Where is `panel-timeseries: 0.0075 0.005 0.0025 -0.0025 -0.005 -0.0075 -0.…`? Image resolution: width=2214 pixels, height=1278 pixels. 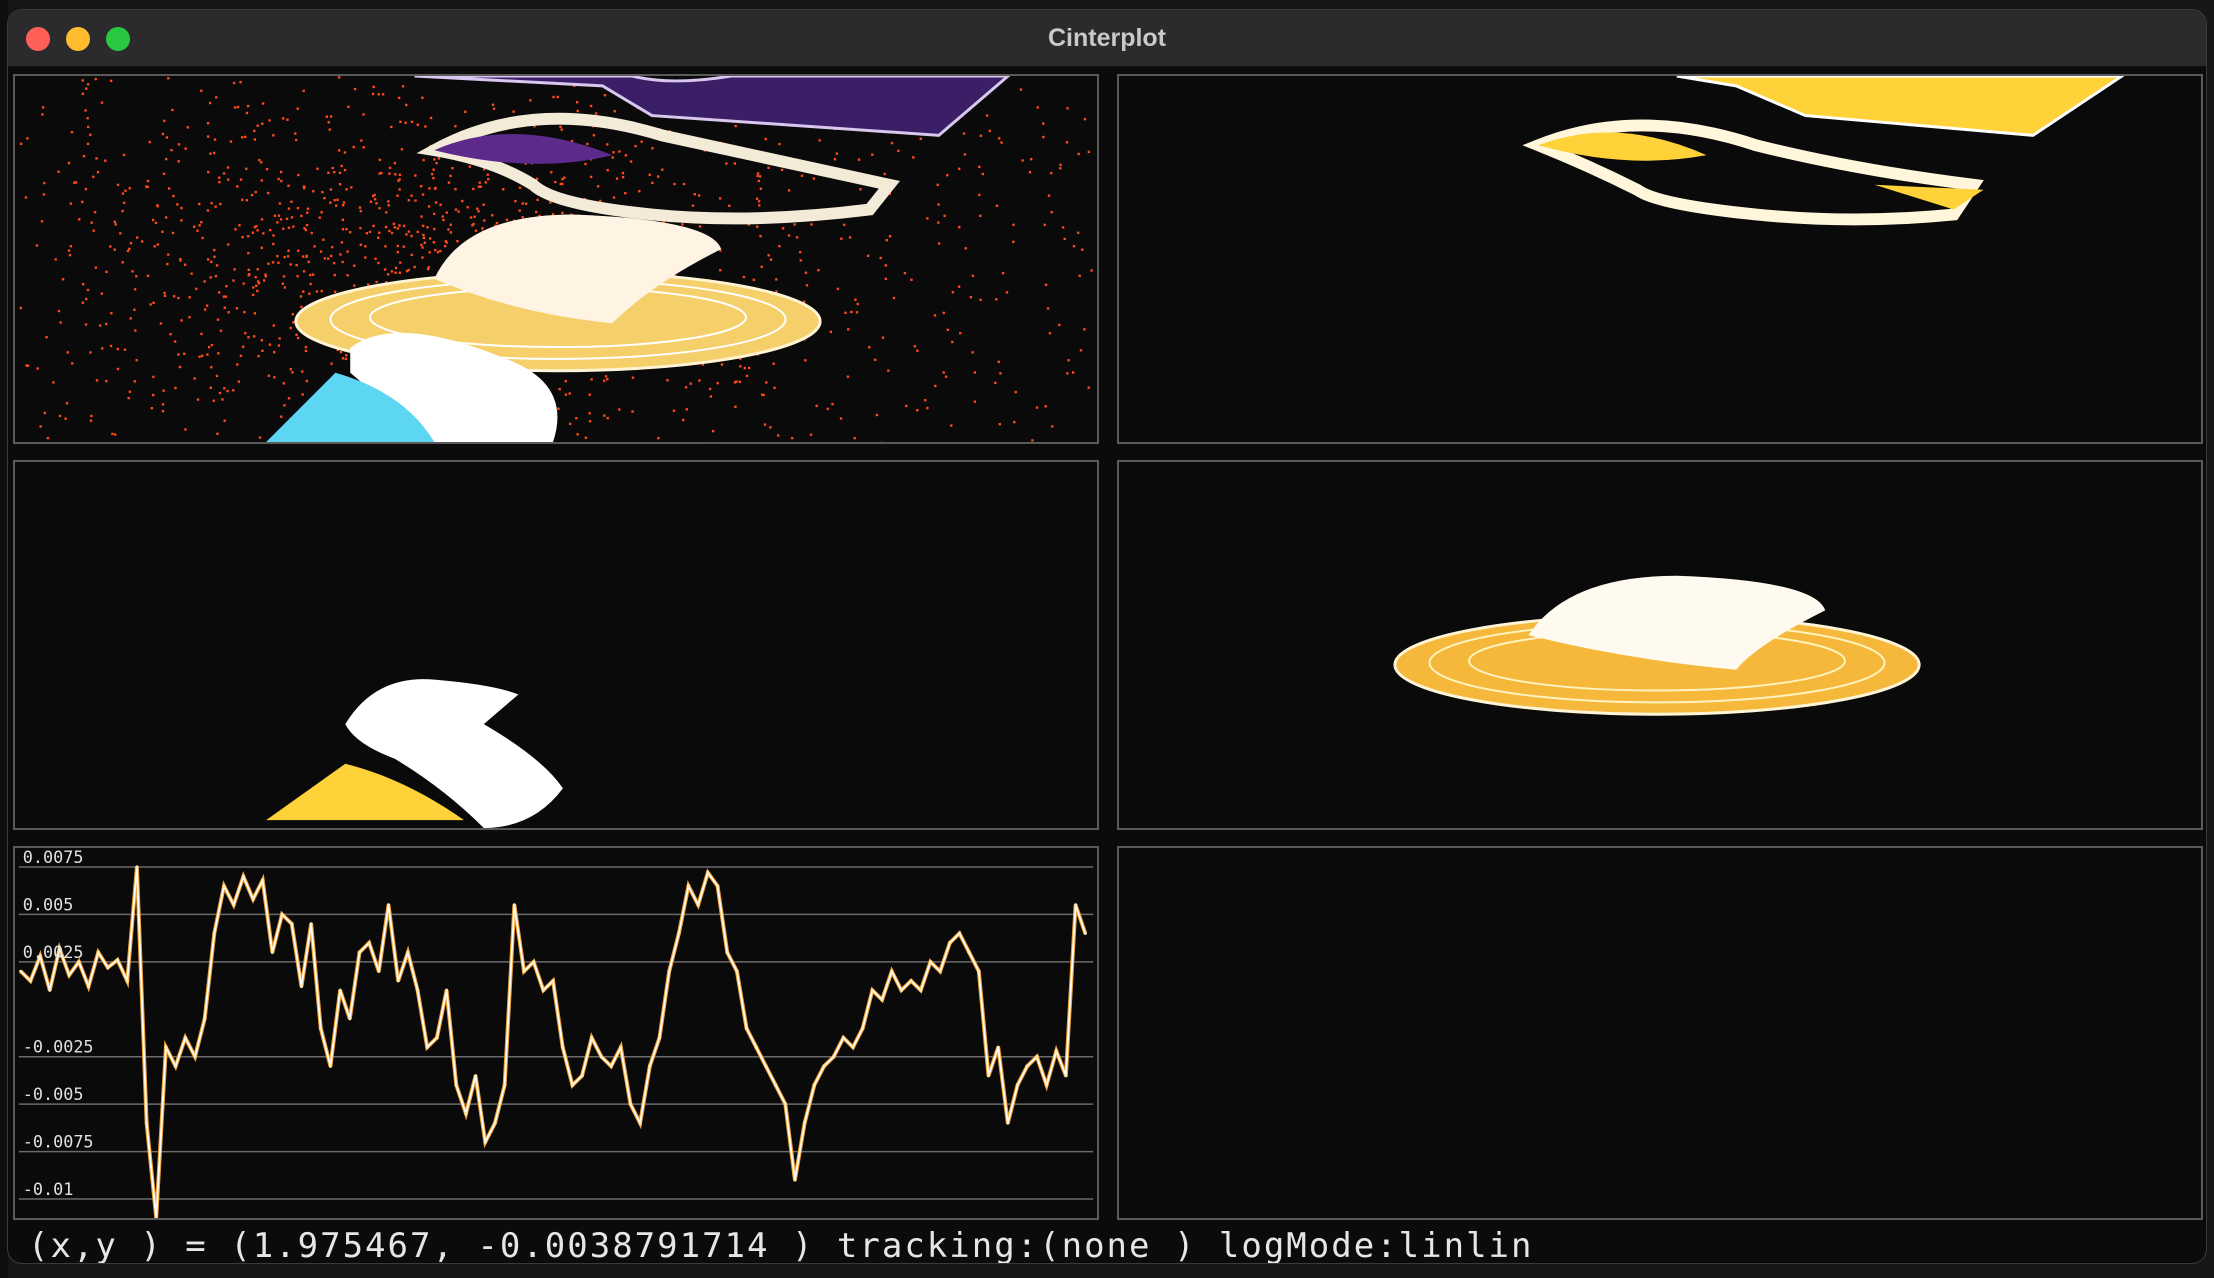 panel-timeseries: 0.0075 0.005 0.0025 -0.0025 -0.005 -0.0075 -0.… is located at coordinates (556, 1033).